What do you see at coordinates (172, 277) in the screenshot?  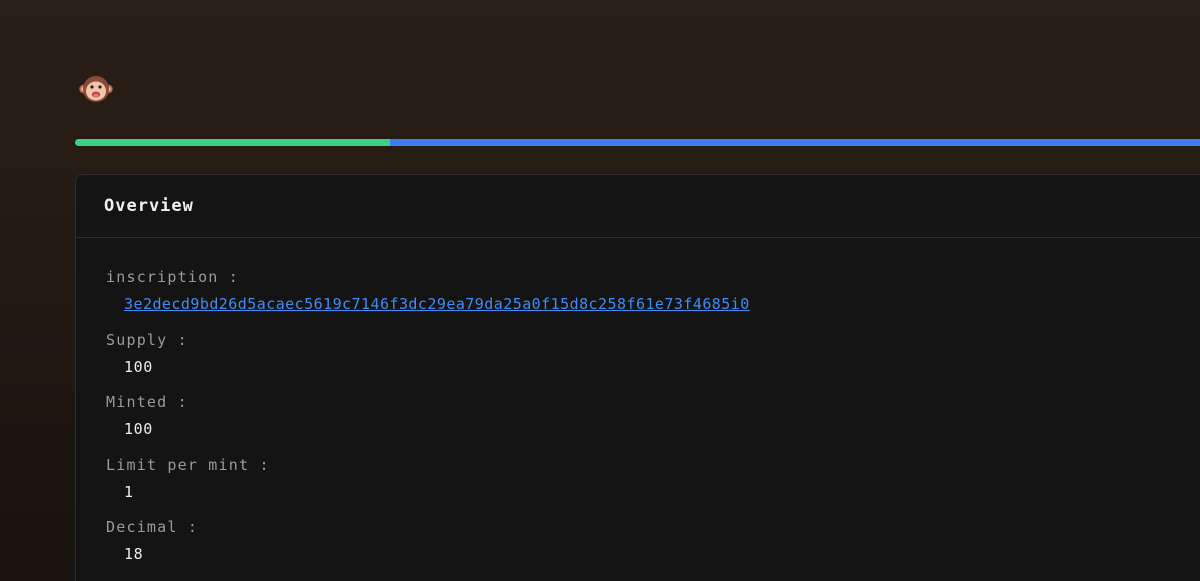 I see `field-label: inscription :` at bounding box center [172, 277].